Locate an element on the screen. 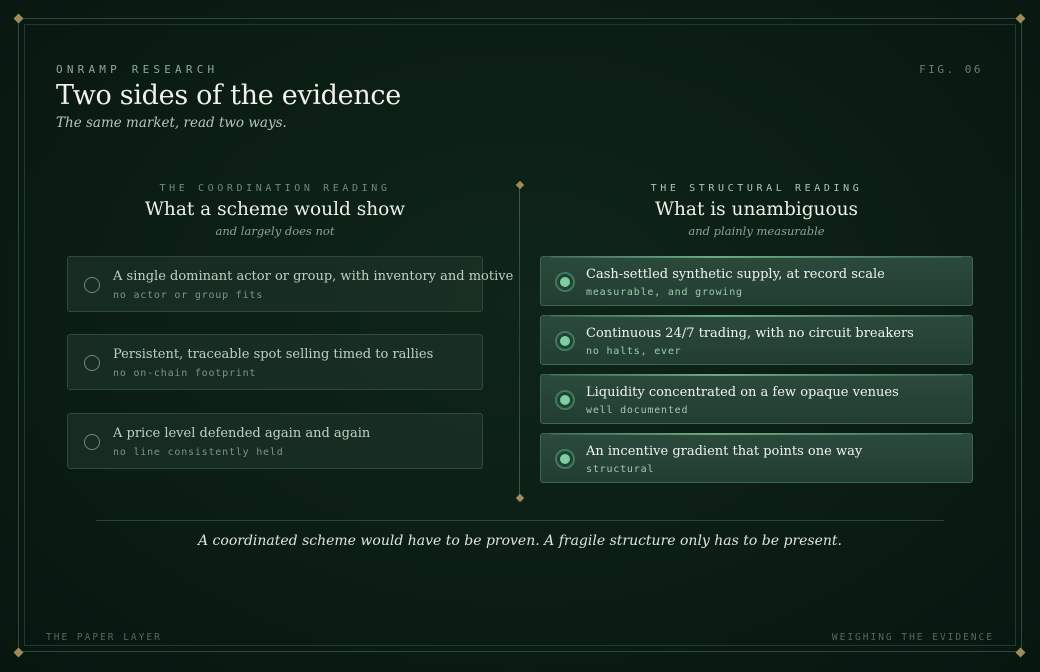 The width and height of the screenshot is (1040, 672). right-column-heading: What is unambiguous is located at coordinates (756, 209).